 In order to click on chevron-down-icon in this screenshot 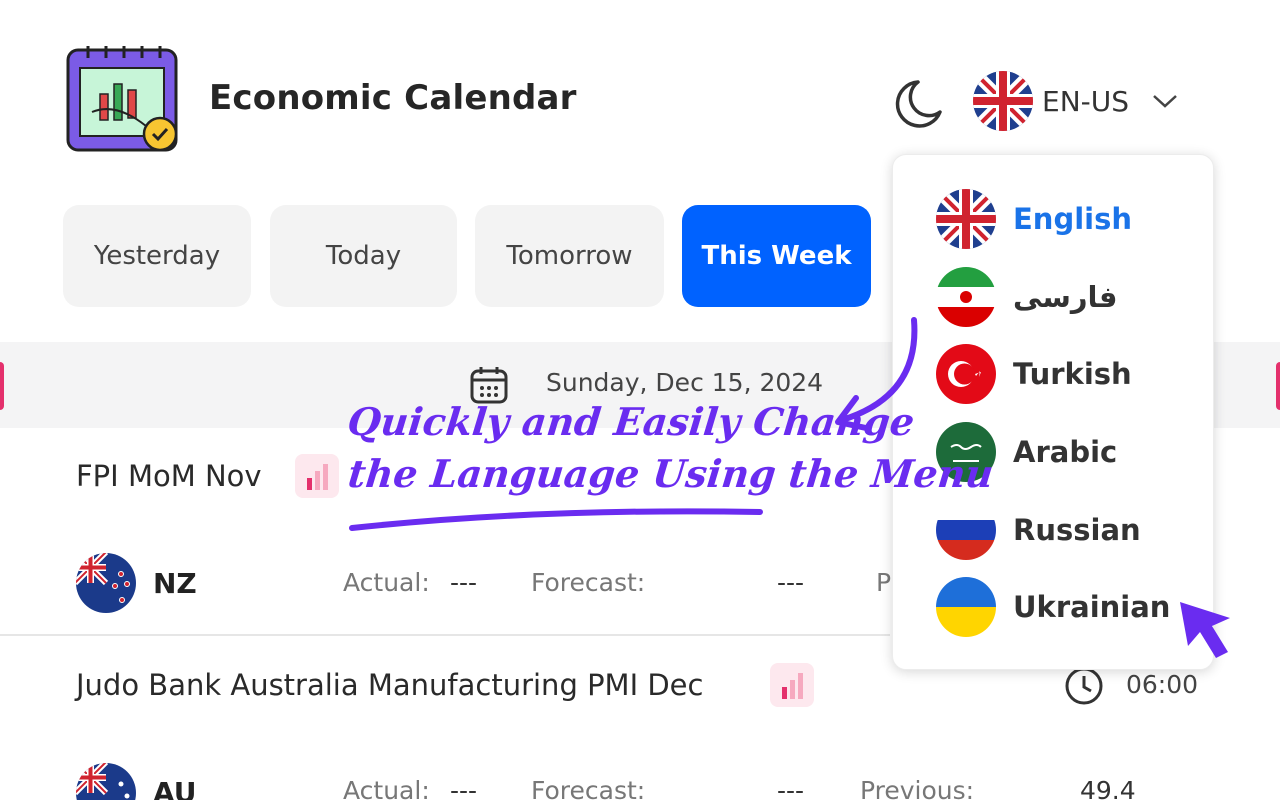, I will do `click(1165, 101)`.